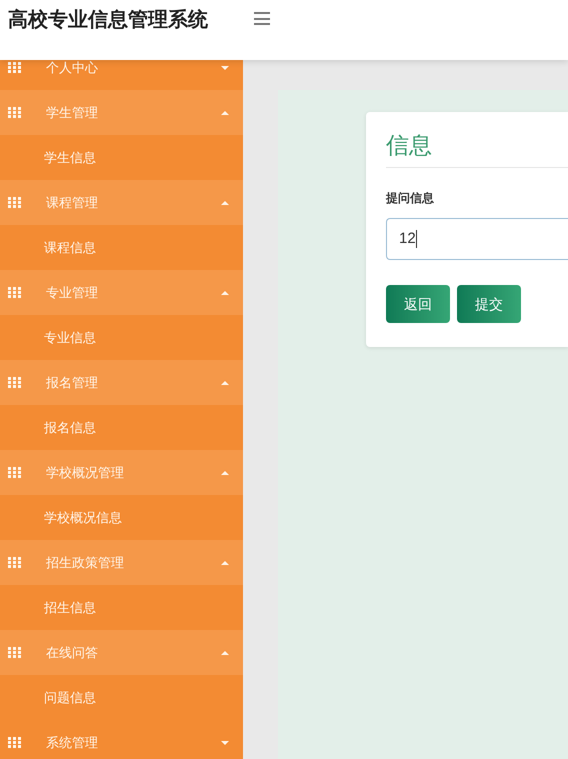 This screenshot has width=568, height=759. Describe the element at coordinates (407, 238) in the screenshot. I see `input-value: 12` at that location.